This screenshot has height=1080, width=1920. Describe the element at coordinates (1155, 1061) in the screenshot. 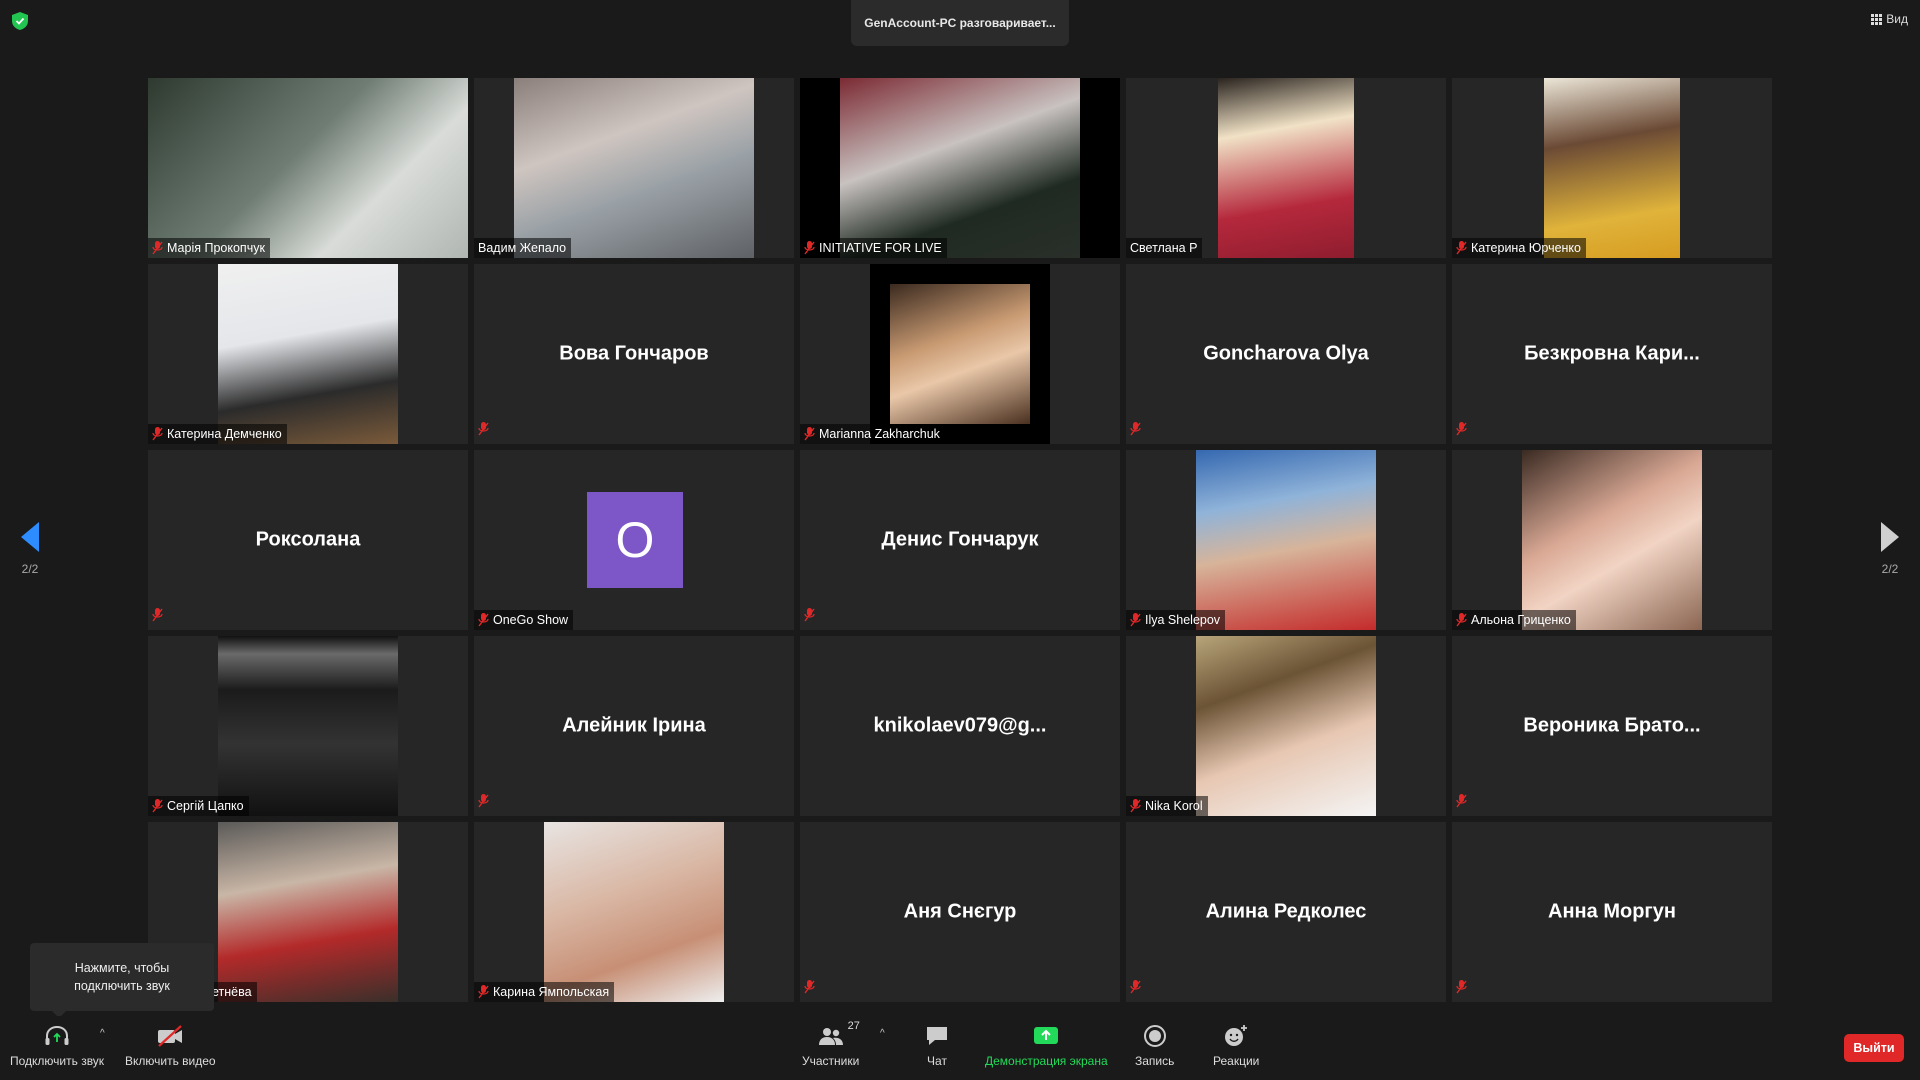

I see `record-label: Запись` at that location.